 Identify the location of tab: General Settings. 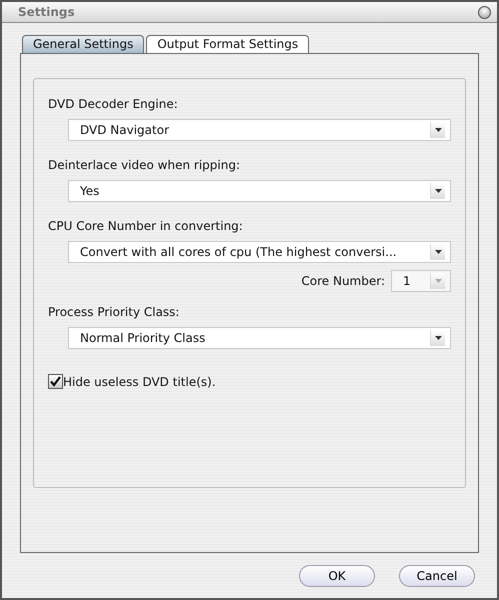
(83, 44).